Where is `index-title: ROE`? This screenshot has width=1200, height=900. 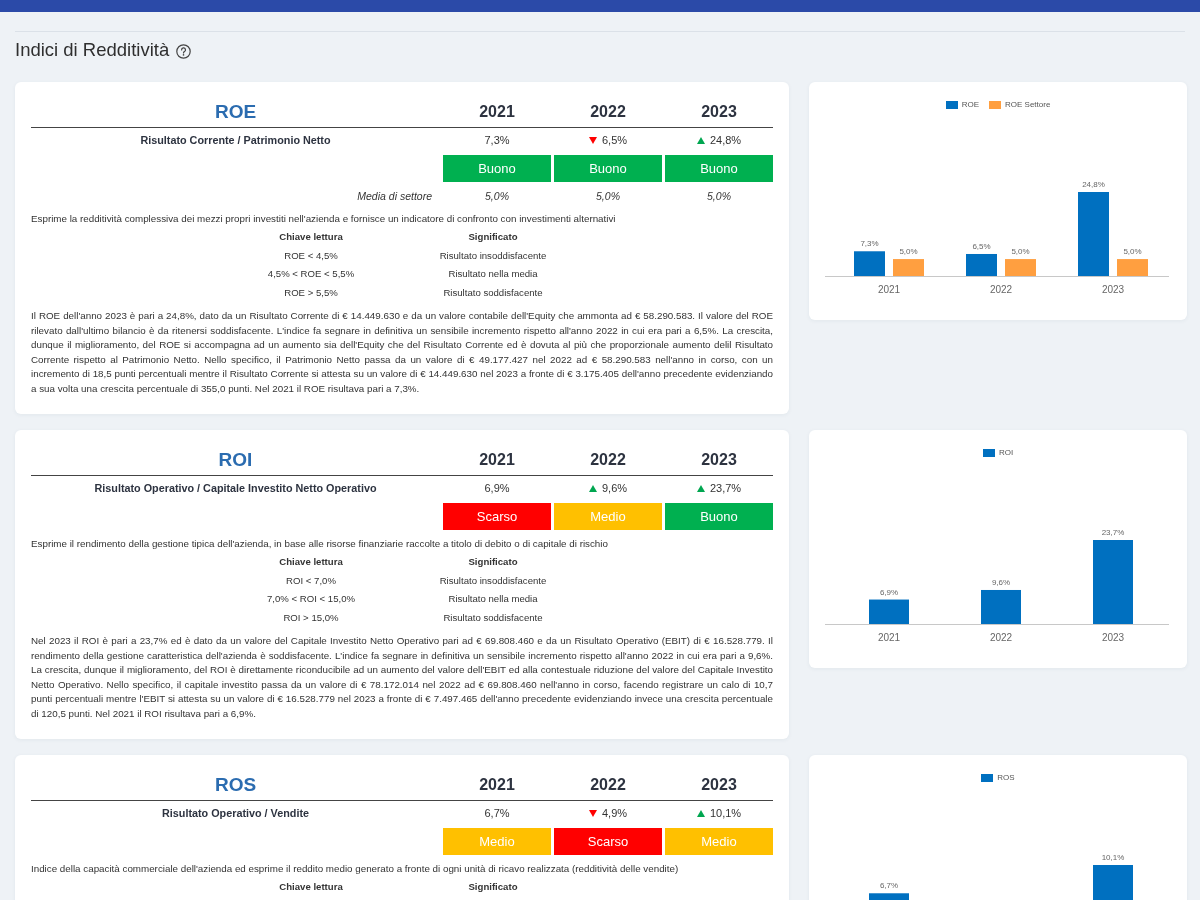
index-title: ROE is located at coordinates (235, 112).